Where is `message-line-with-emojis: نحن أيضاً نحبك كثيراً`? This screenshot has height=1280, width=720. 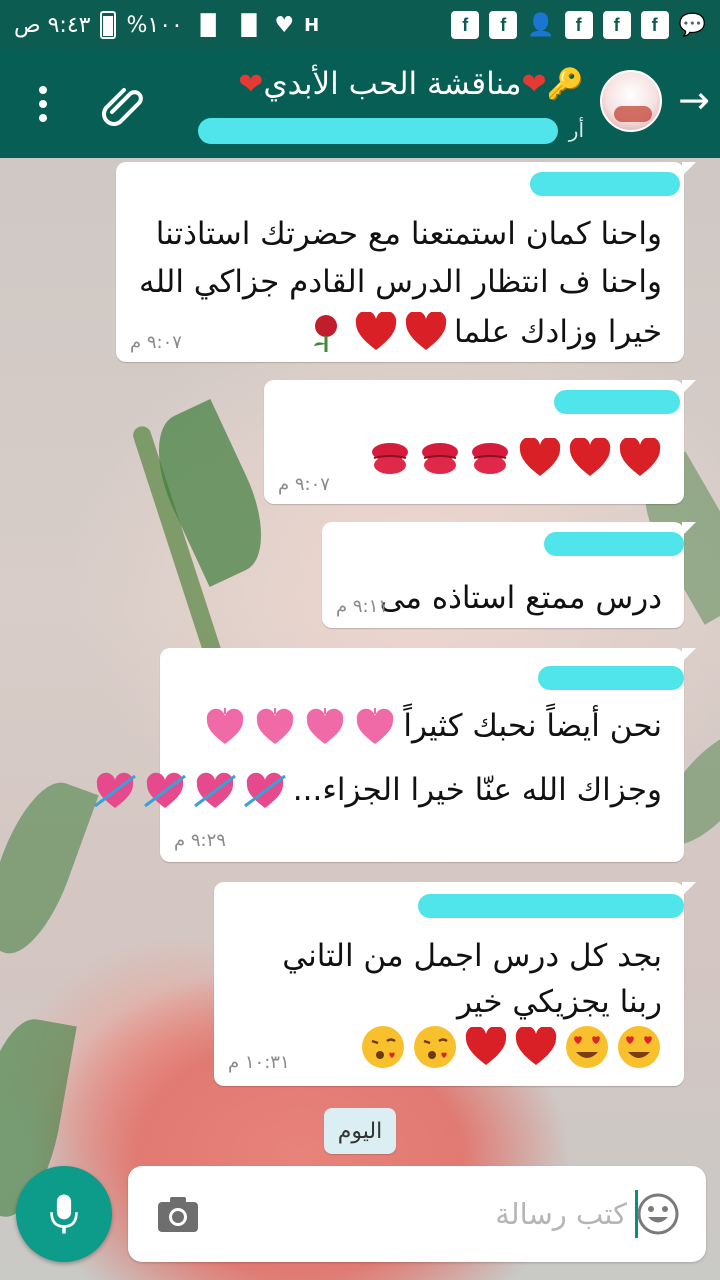 message-line-with-emojis: نحن أيضاً نحبك كثيراً is located at coordinates (432, 726).